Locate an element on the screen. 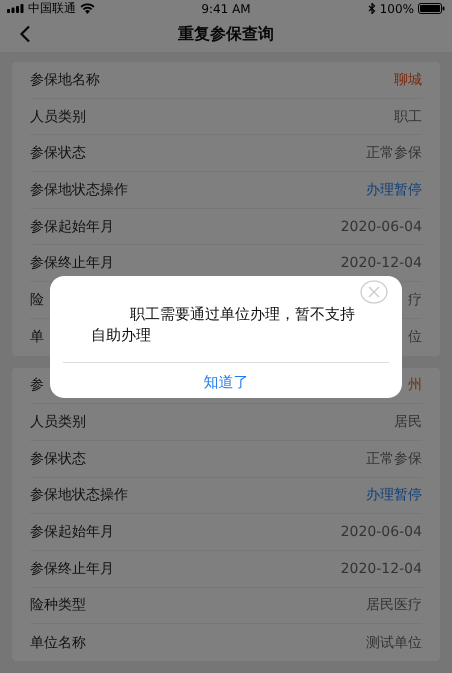 This screenshot has height=673, width=452. page-title: 重复参保查询 is located at coordinates (226, 34).